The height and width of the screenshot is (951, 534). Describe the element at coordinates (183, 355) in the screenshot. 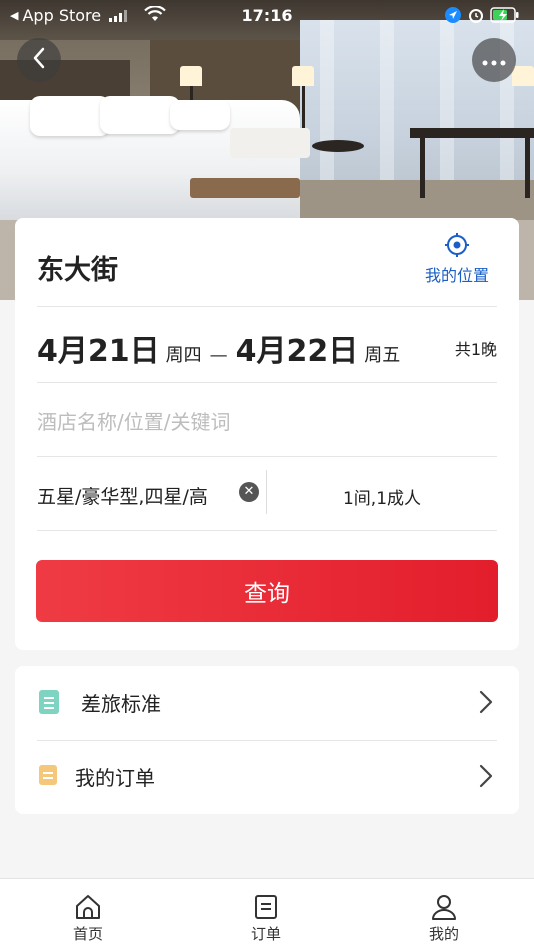

I see `checkin-weekday: 周四` at that location.